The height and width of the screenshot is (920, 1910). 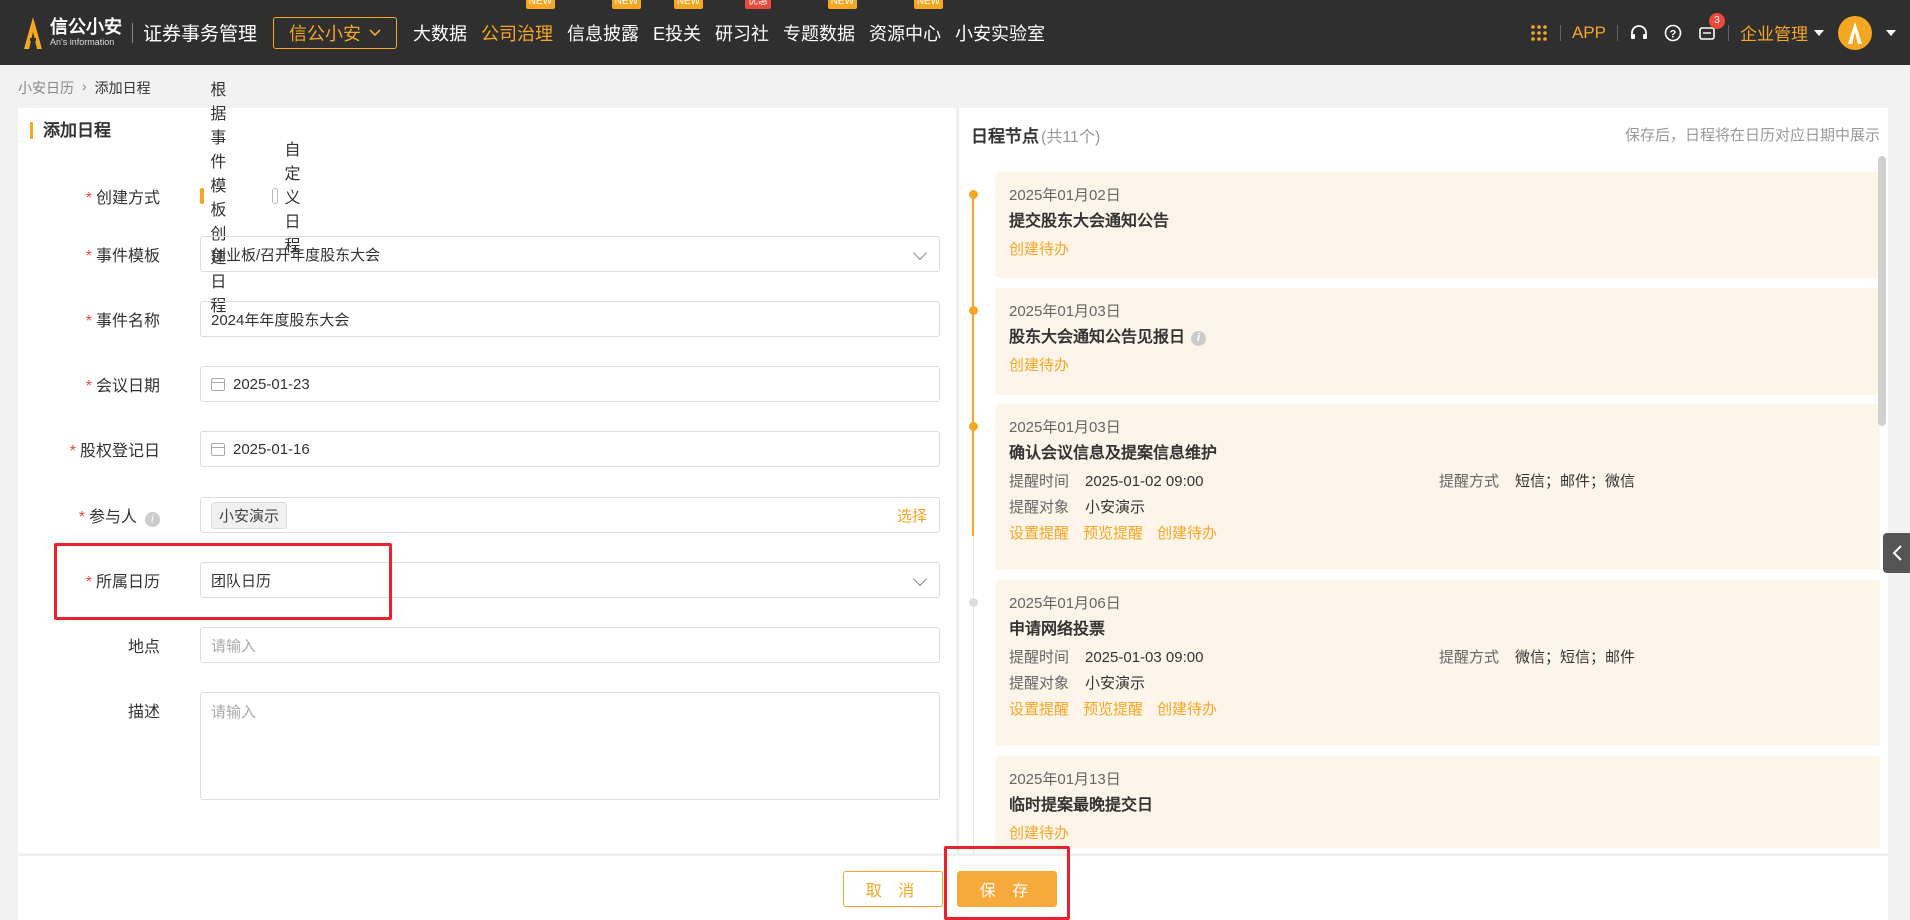 What do you see at coordinates (1575, 657) in the screenshot?
I see `remind-method-value: 微信；短信；邮件` at bounding box center [1575, 657].